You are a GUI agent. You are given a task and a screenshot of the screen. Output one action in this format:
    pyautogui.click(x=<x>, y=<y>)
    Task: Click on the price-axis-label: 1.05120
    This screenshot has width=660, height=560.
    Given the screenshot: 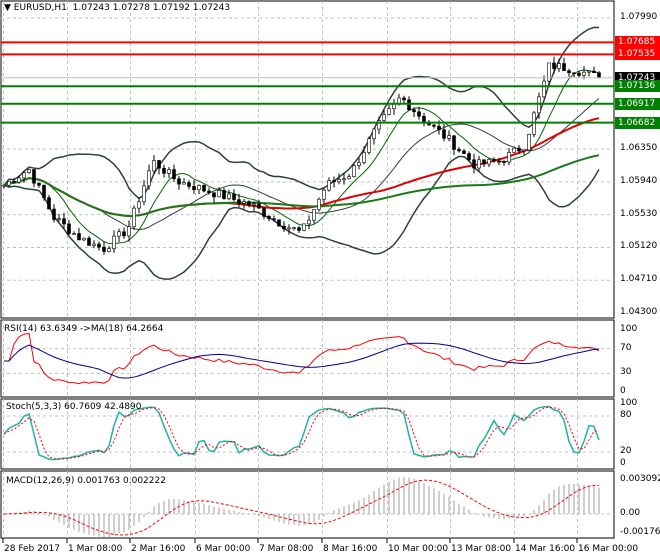 What is the action you would take?
    pyautogui.click(x=639, y=246)
    